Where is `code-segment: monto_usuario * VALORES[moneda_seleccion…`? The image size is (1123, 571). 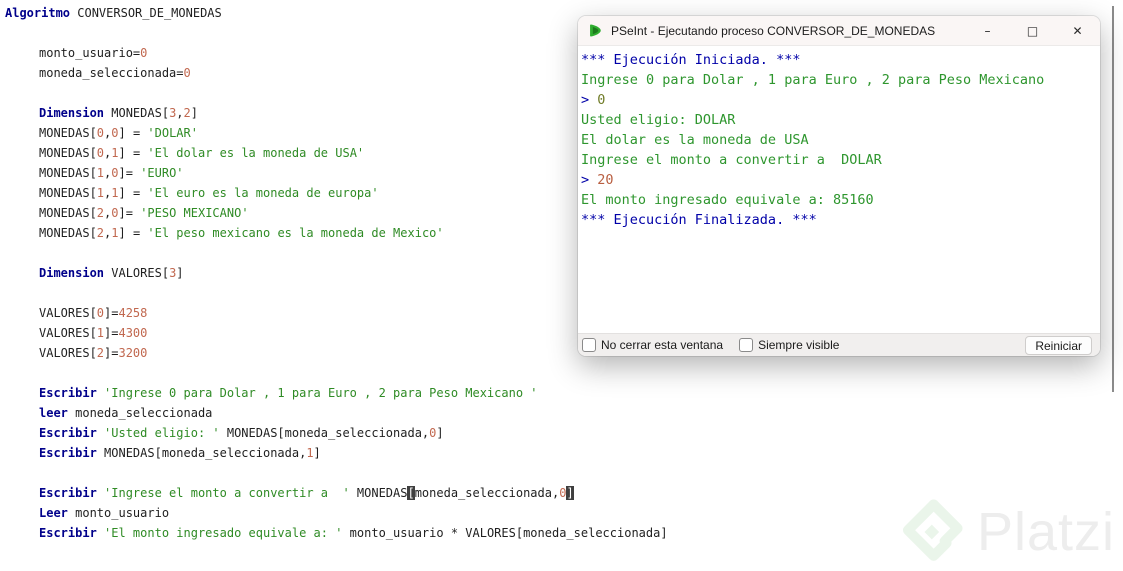 code-segment: monto_usuario * VALORES[moneda_seleccion… is located at coordinates (505, 533).